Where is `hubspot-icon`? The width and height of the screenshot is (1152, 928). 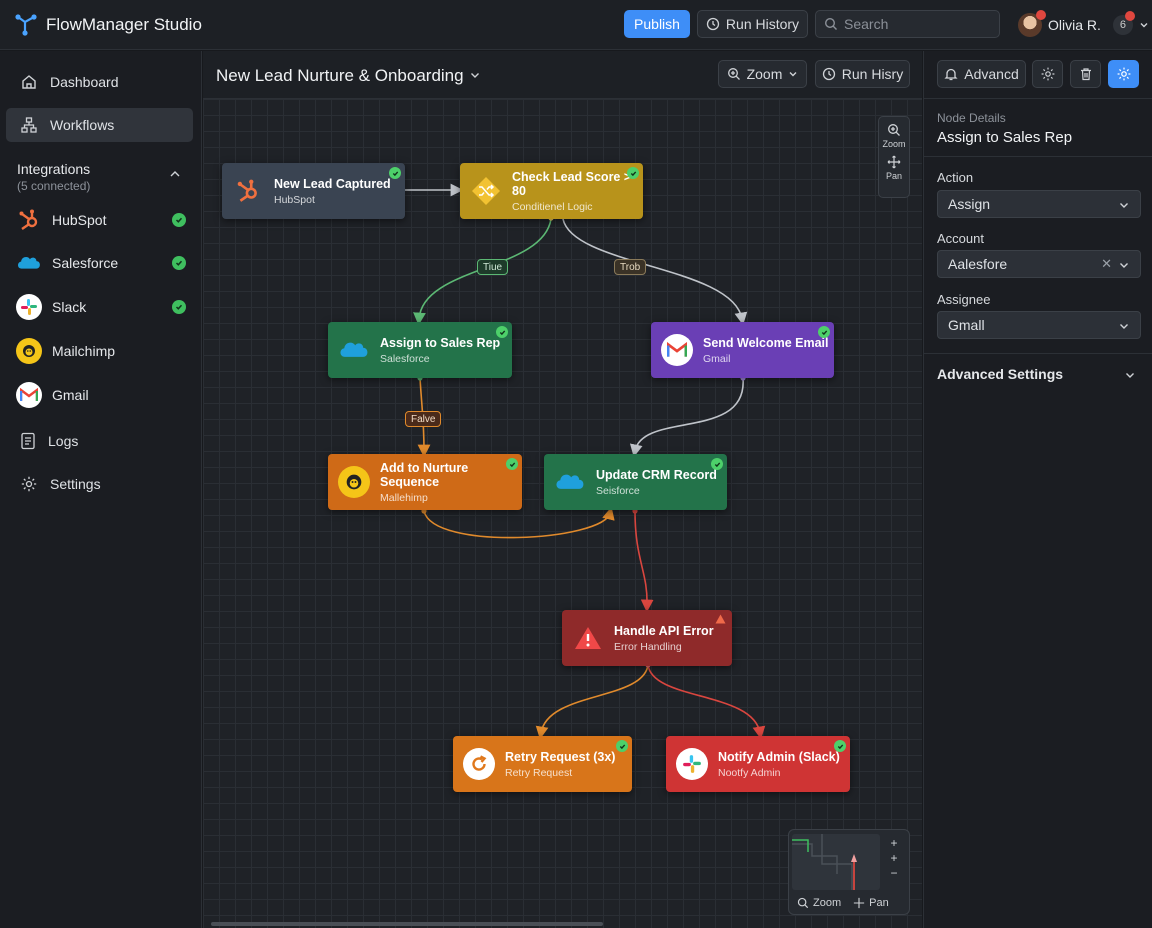
hubspot-icon is located at coordinates (29, 220).